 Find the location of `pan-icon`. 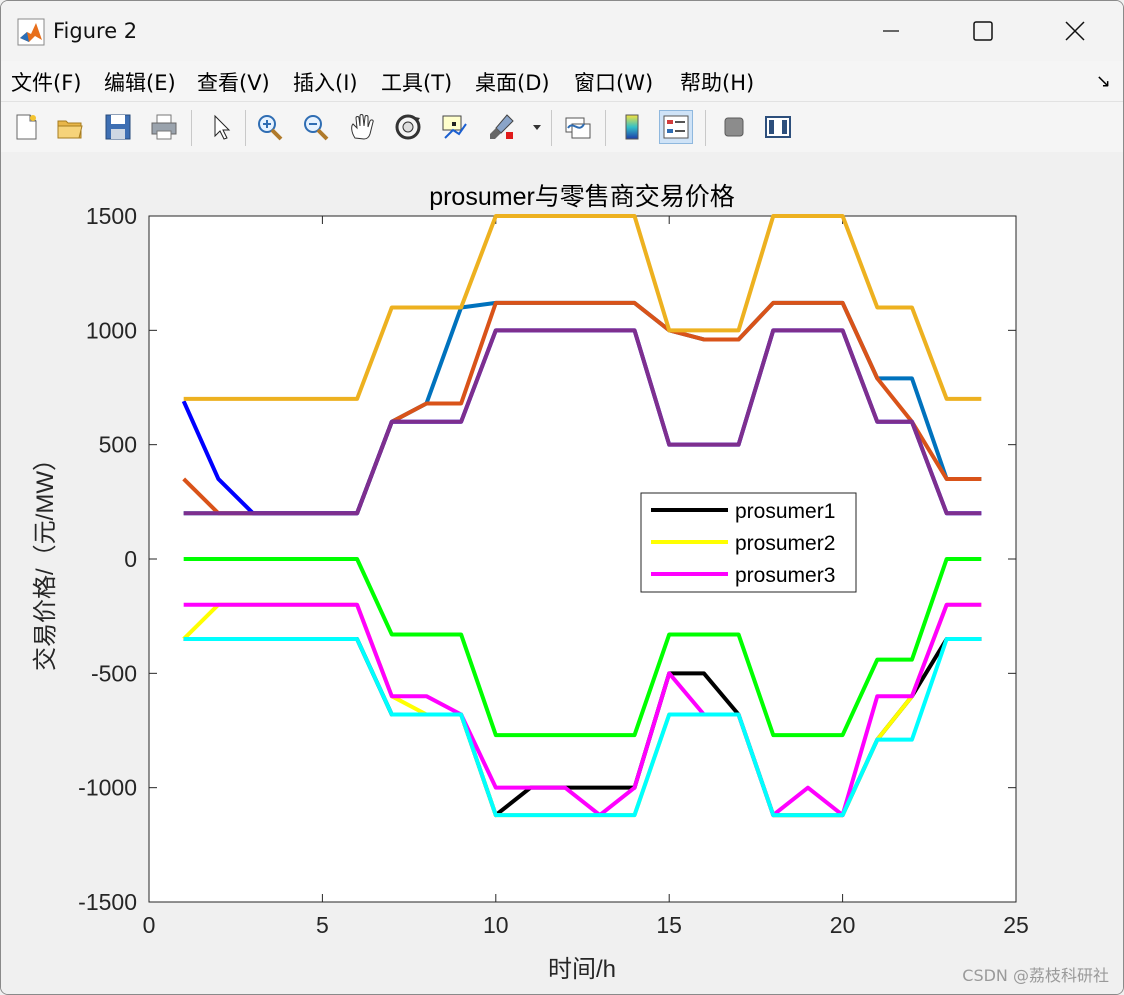

pan-icon is located at coordinates (362, 127).